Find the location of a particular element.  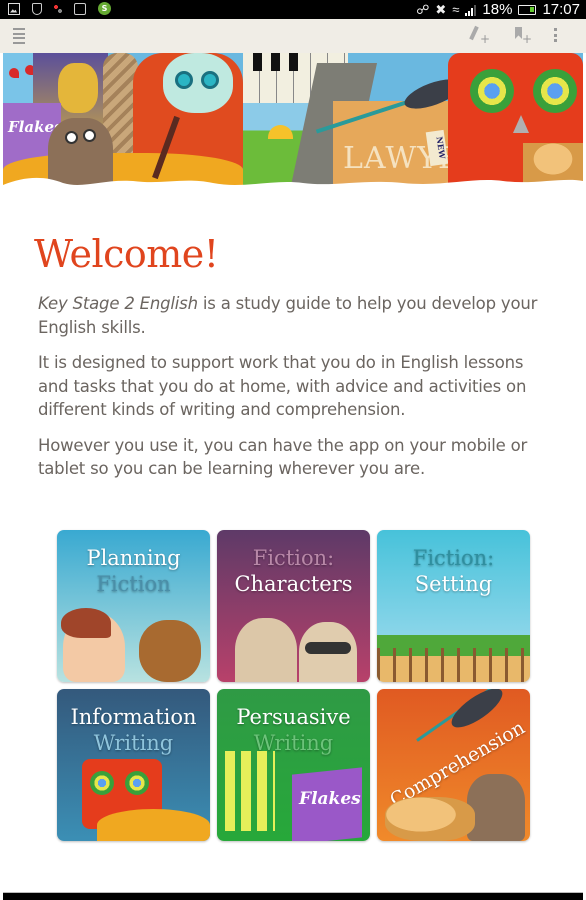

pencil-icon is located at coordinates (474, 33).